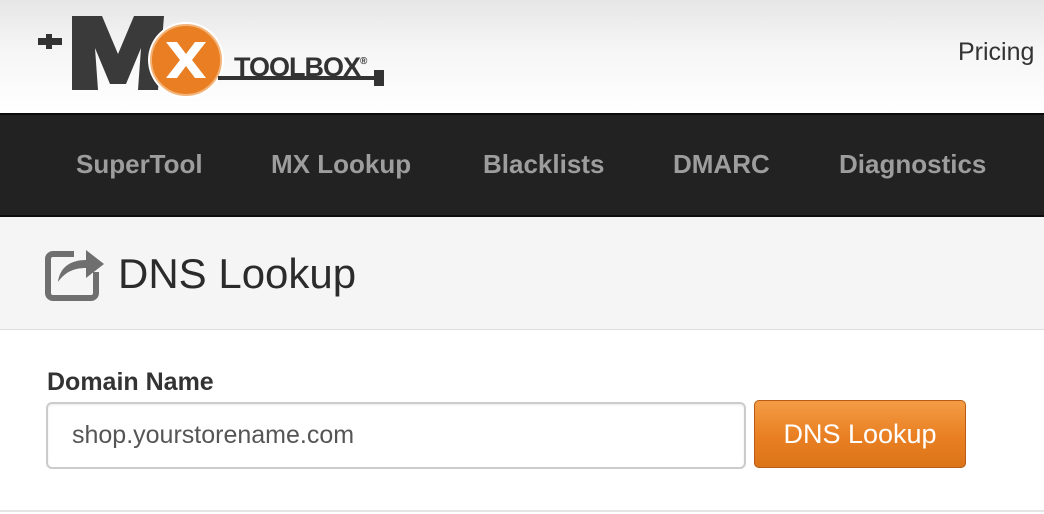  What do you see at coordinates (130, 382) in the screenshot?
I see `domain-name-label: Domain Name` at bounding box center [130, 382].